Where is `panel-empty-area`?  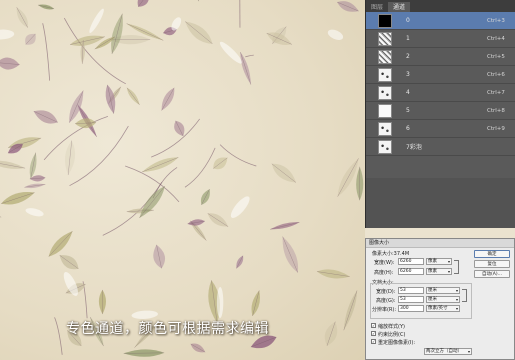 panel-empty-area is located at coordinates (440, 203).